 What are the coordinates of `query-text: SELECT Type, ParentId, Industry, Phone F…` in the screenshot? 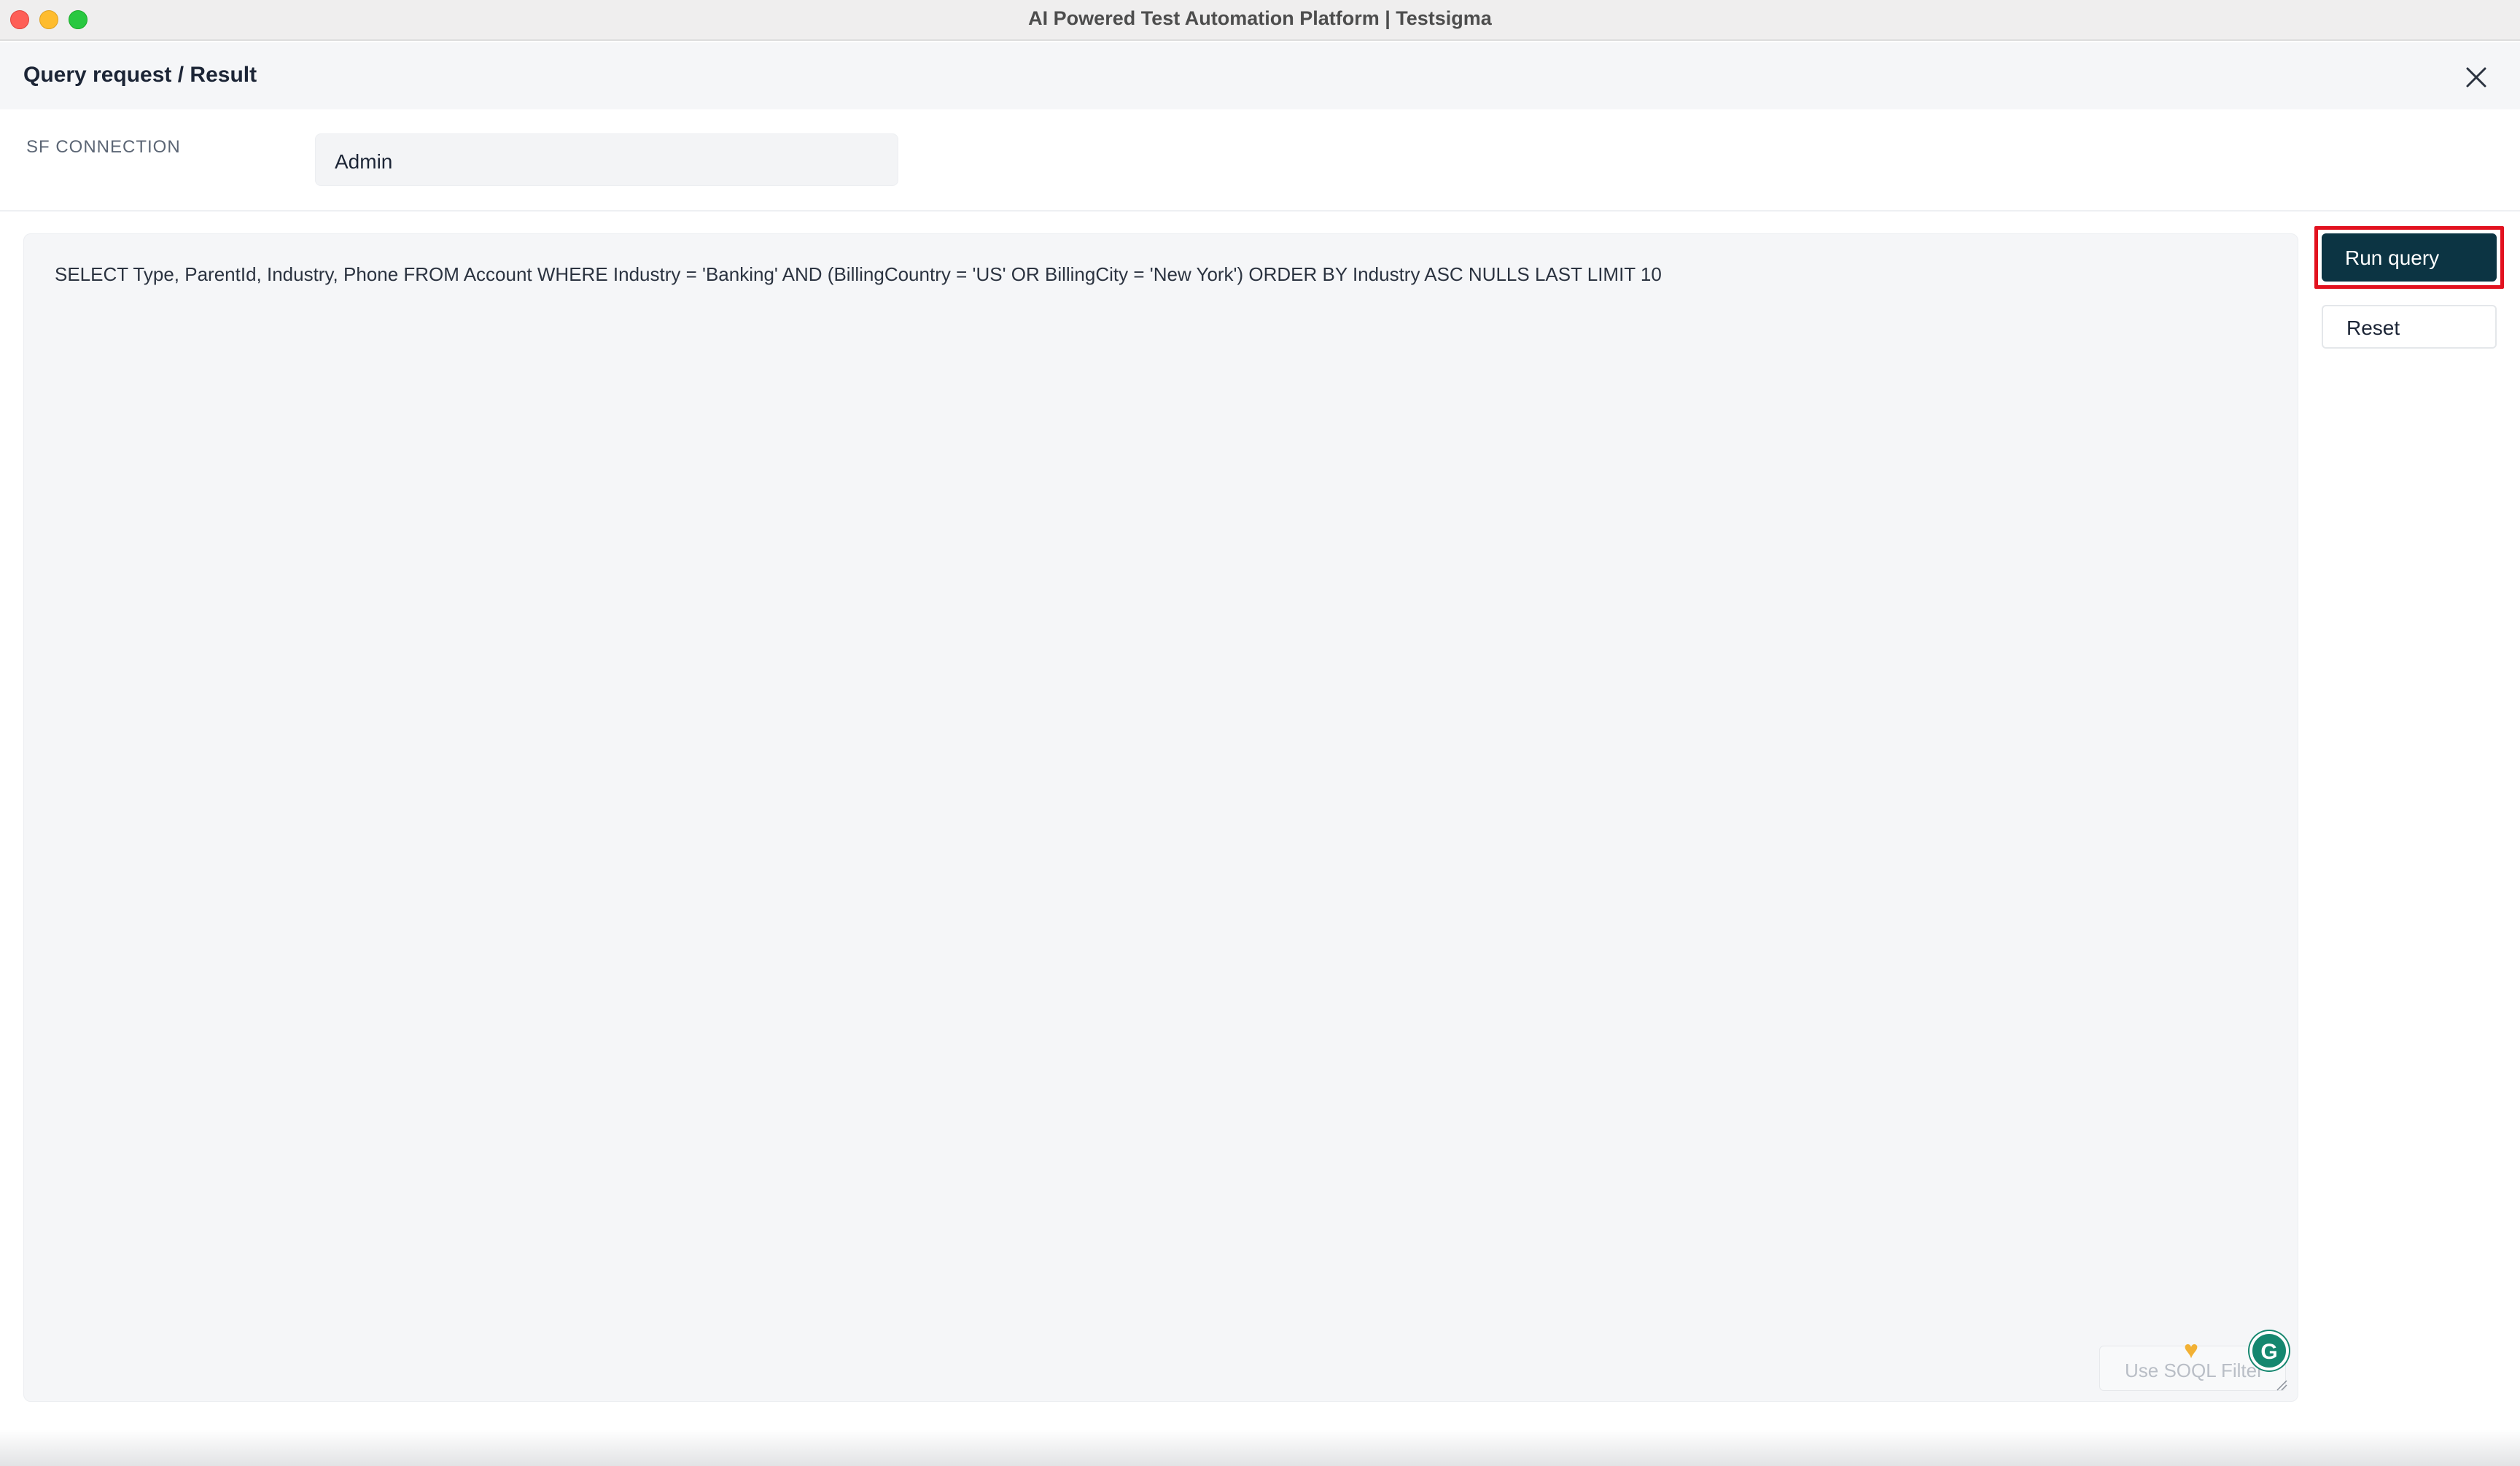 It's located at (1161, 274).